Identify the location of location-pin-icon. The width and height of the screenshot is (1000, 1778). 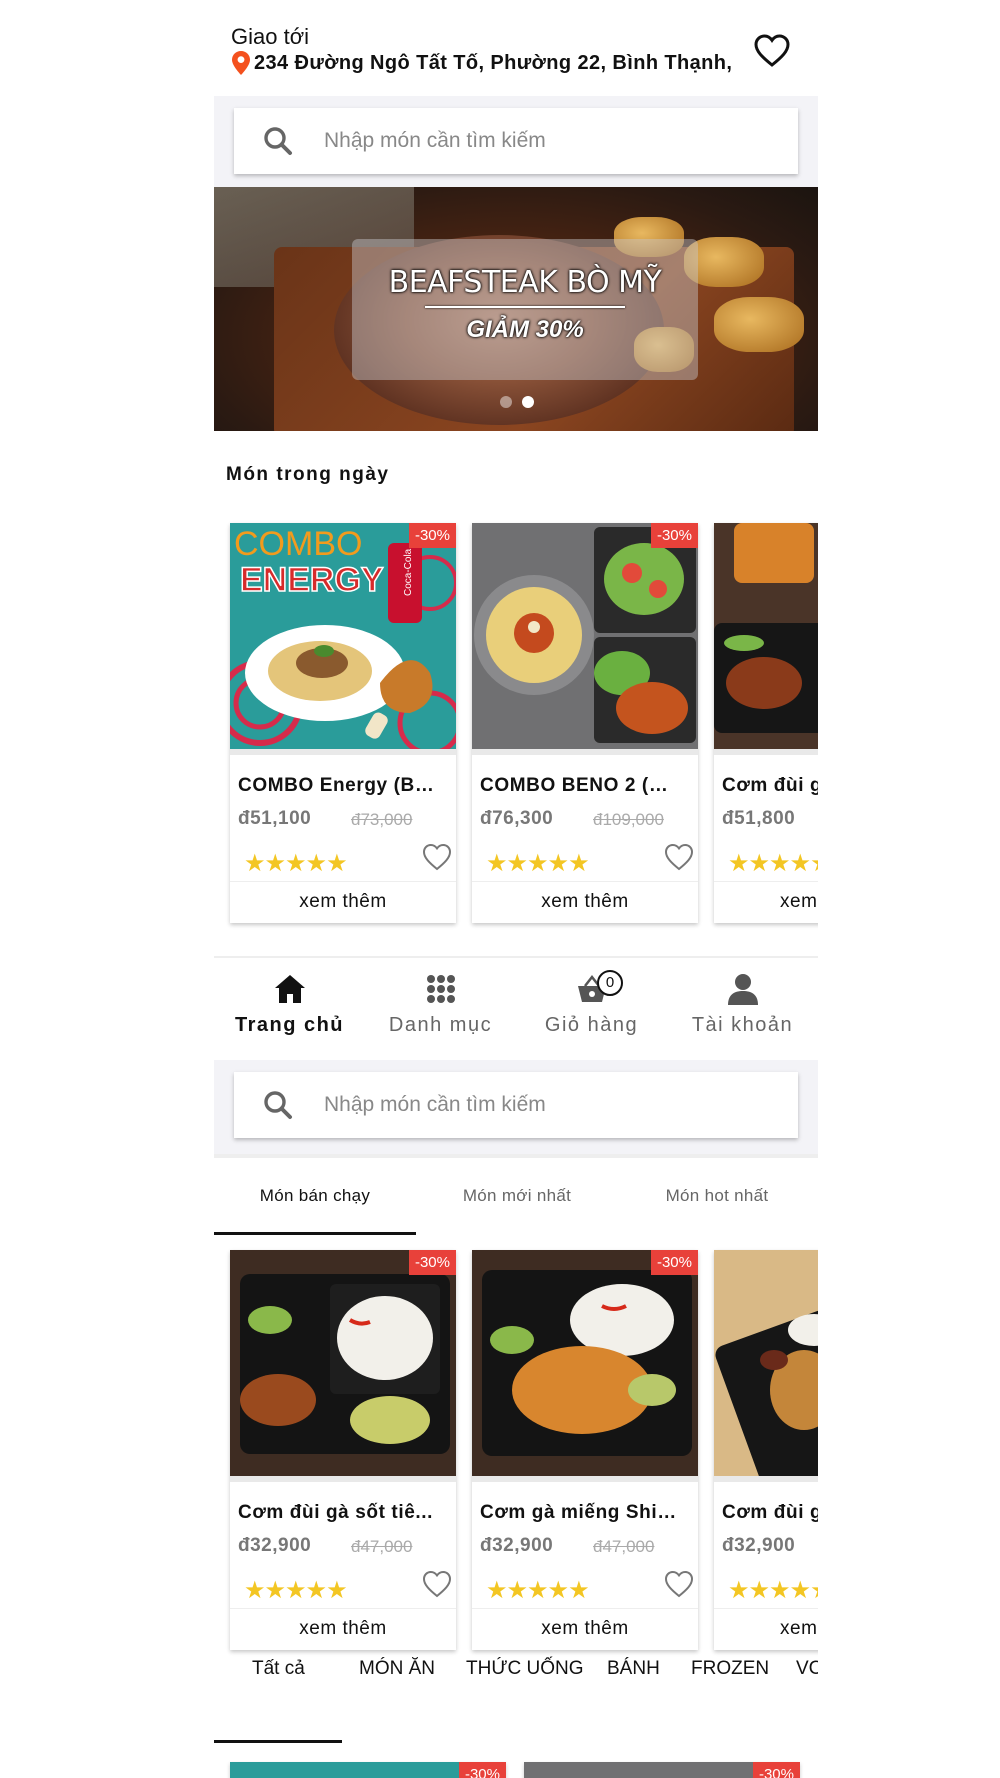
(241, 63).